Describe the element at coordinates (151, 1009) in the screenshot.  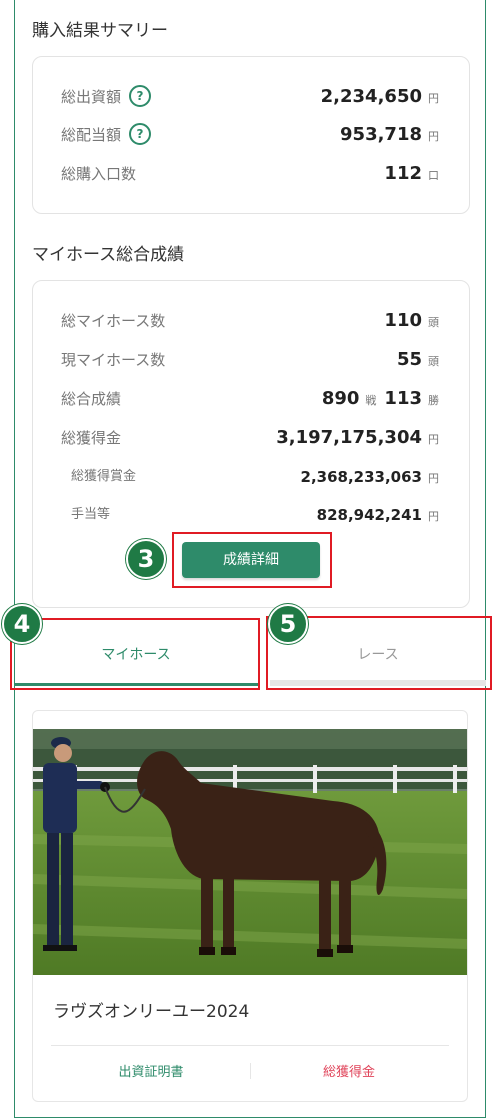
I see `horse-name: ラヴズオンリーユー2024` at that location.